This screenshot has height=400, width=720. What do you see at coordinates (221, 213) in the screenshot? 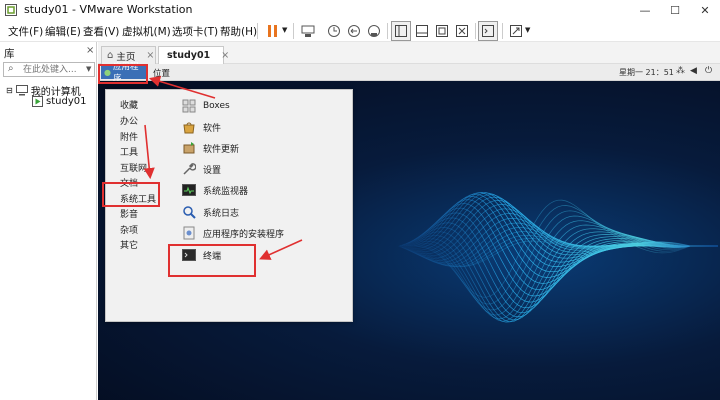
I see `app-label: 系统日志` at bounding box center [221, 213].